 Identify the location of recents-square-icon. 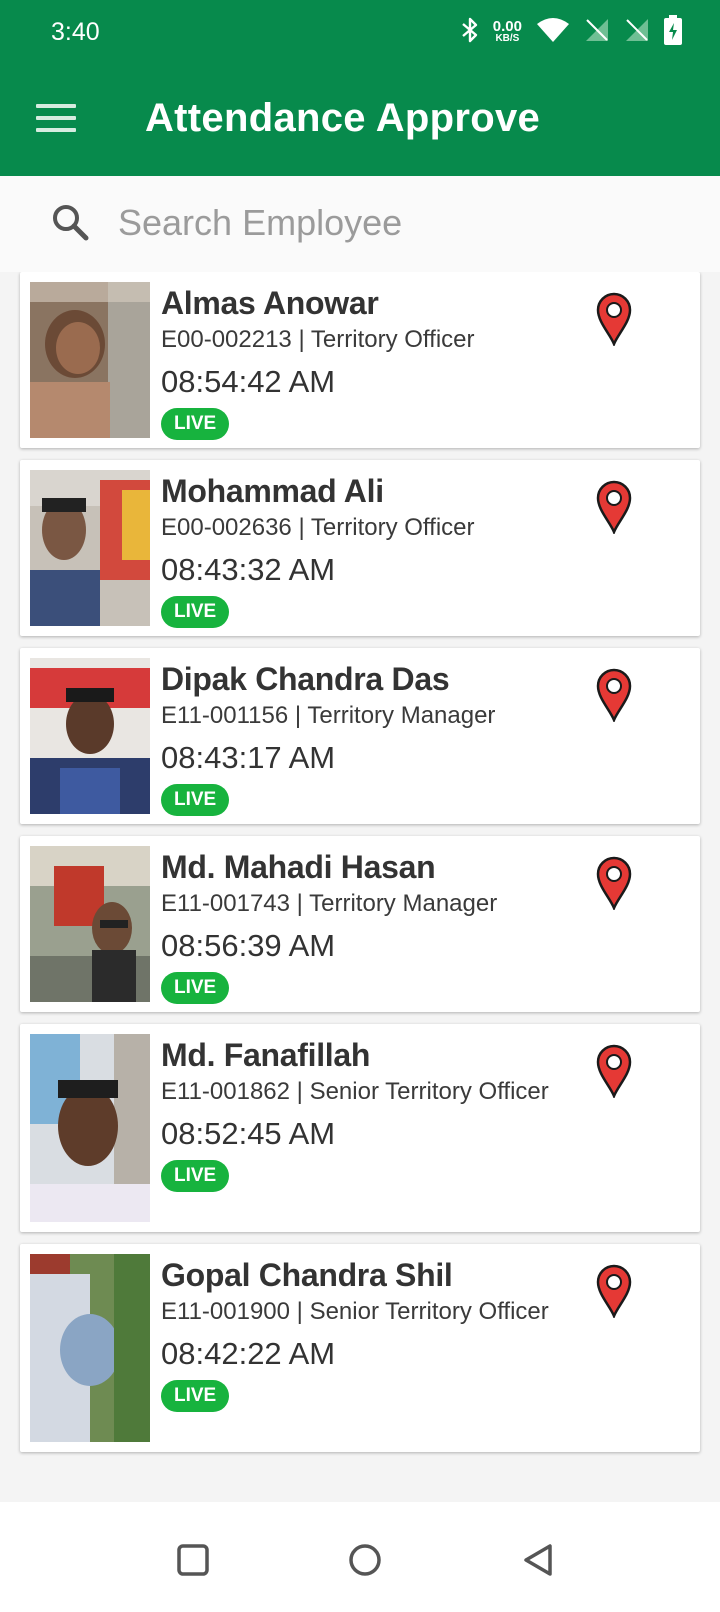
(193, 1560).